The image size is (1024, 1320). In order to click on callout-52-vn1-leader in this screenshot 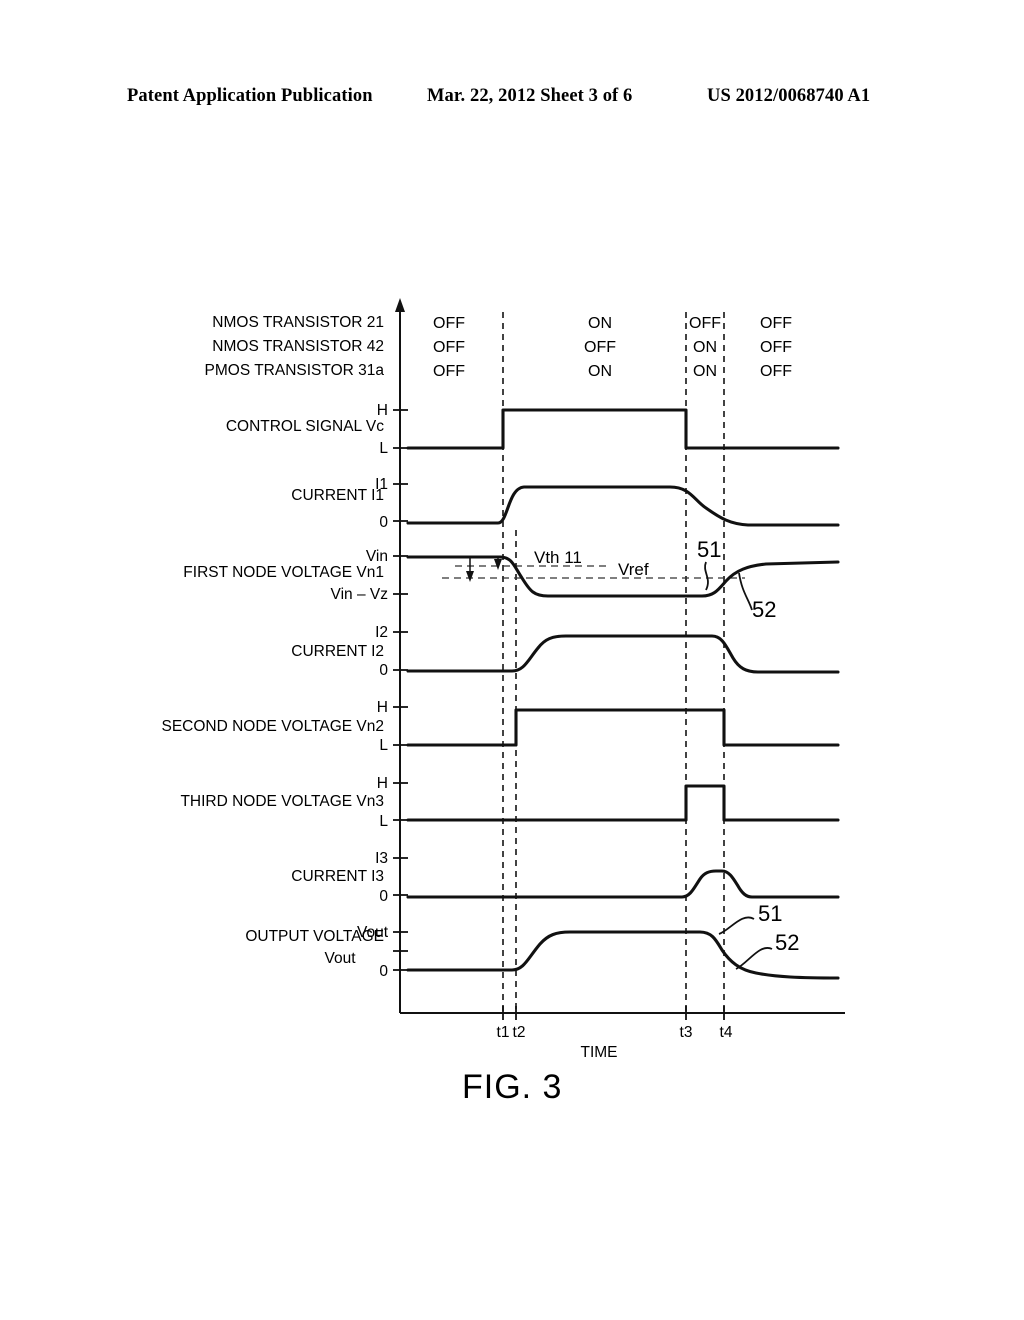, I will do `click(745, 591)`.